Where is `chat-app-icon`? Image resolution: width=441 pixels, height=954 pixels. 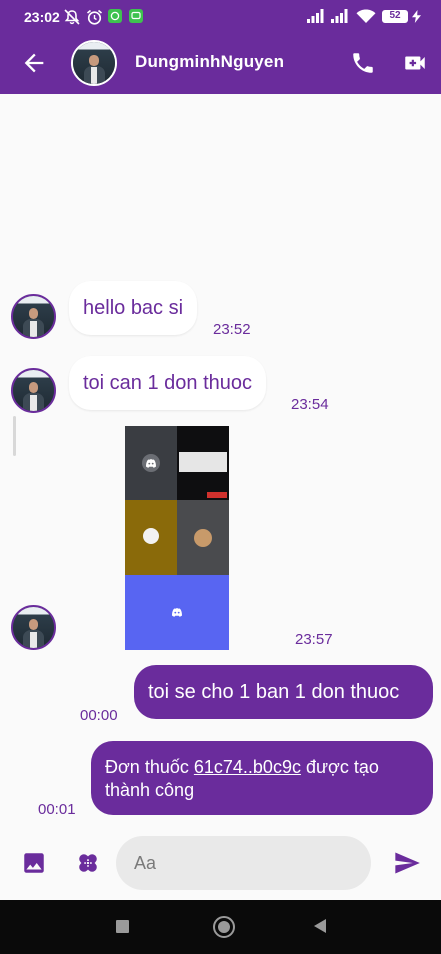 chat-app-icon is located at coordinates (136, 16).